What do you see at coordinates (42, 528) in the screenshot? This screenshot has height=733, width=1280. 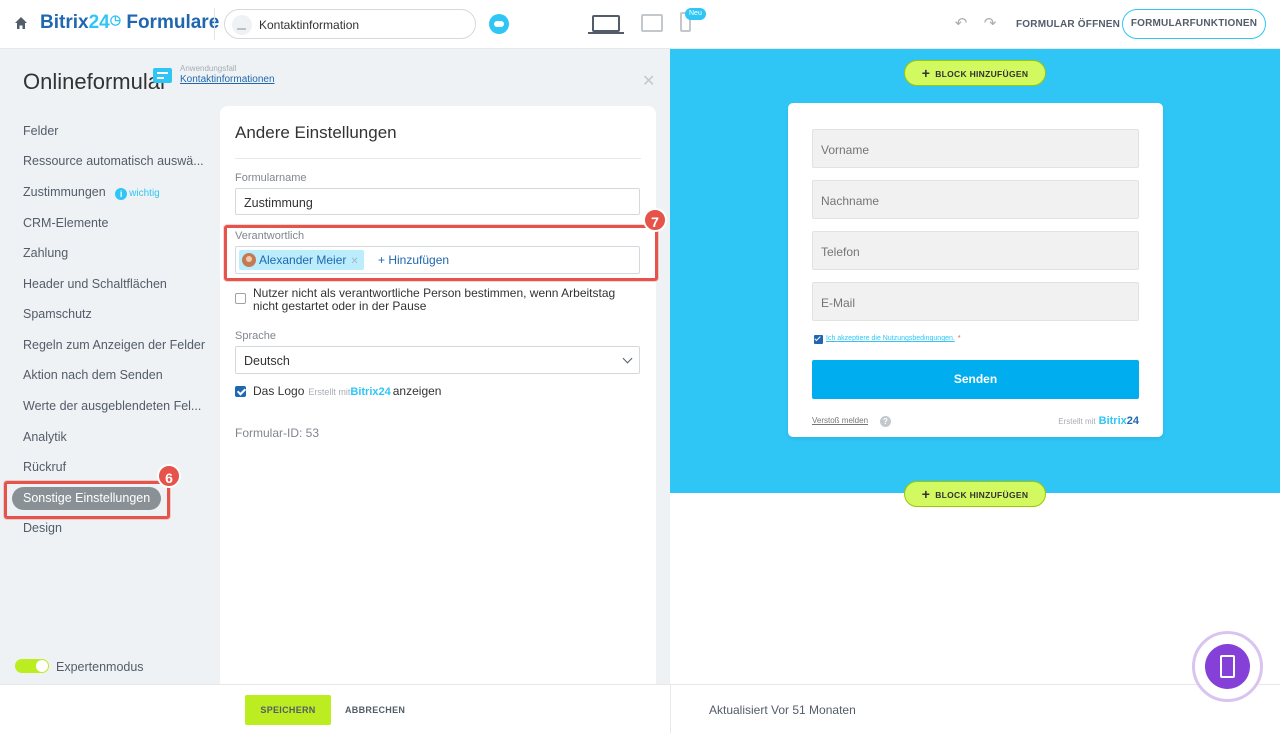 I see `sidebar-item-design: Design` at bounding box center [42, 528].